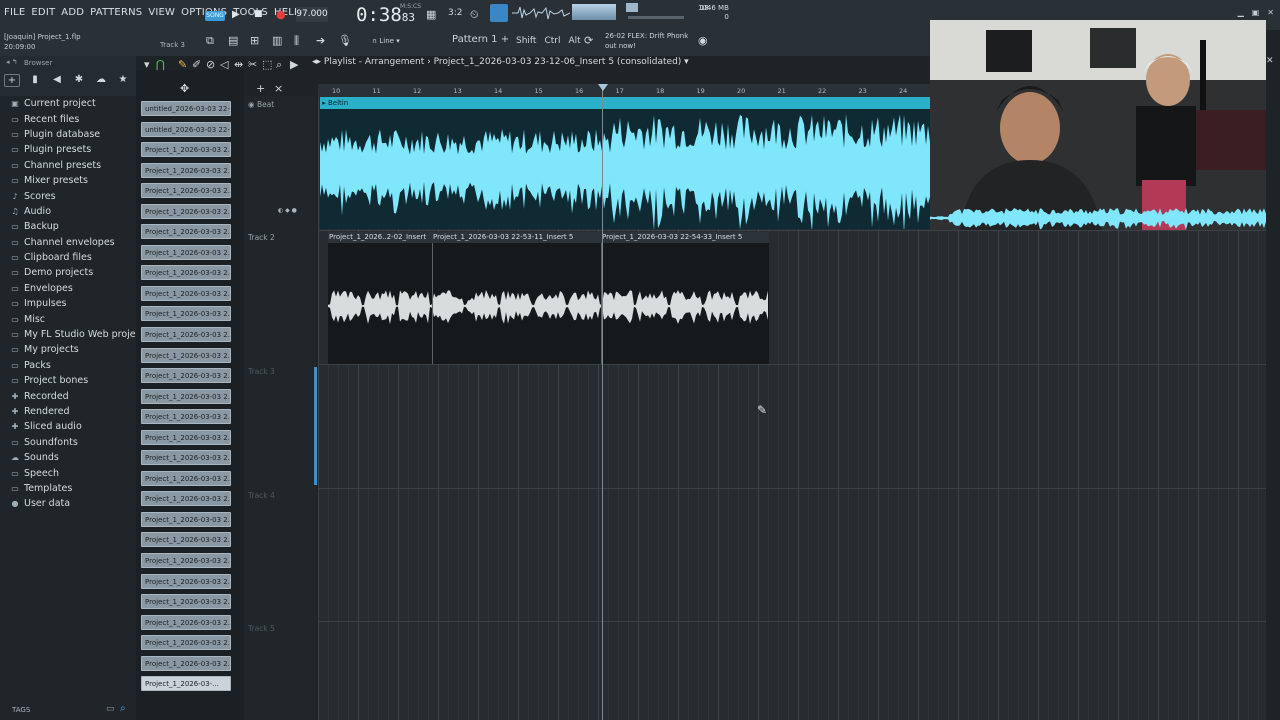 The width and height of the screenshot is (1280, 720). What do you see at coordinates (233, 40) in the screenshot?
I see `playlist-view-icon: ▤` at bounding box center [233, 40].